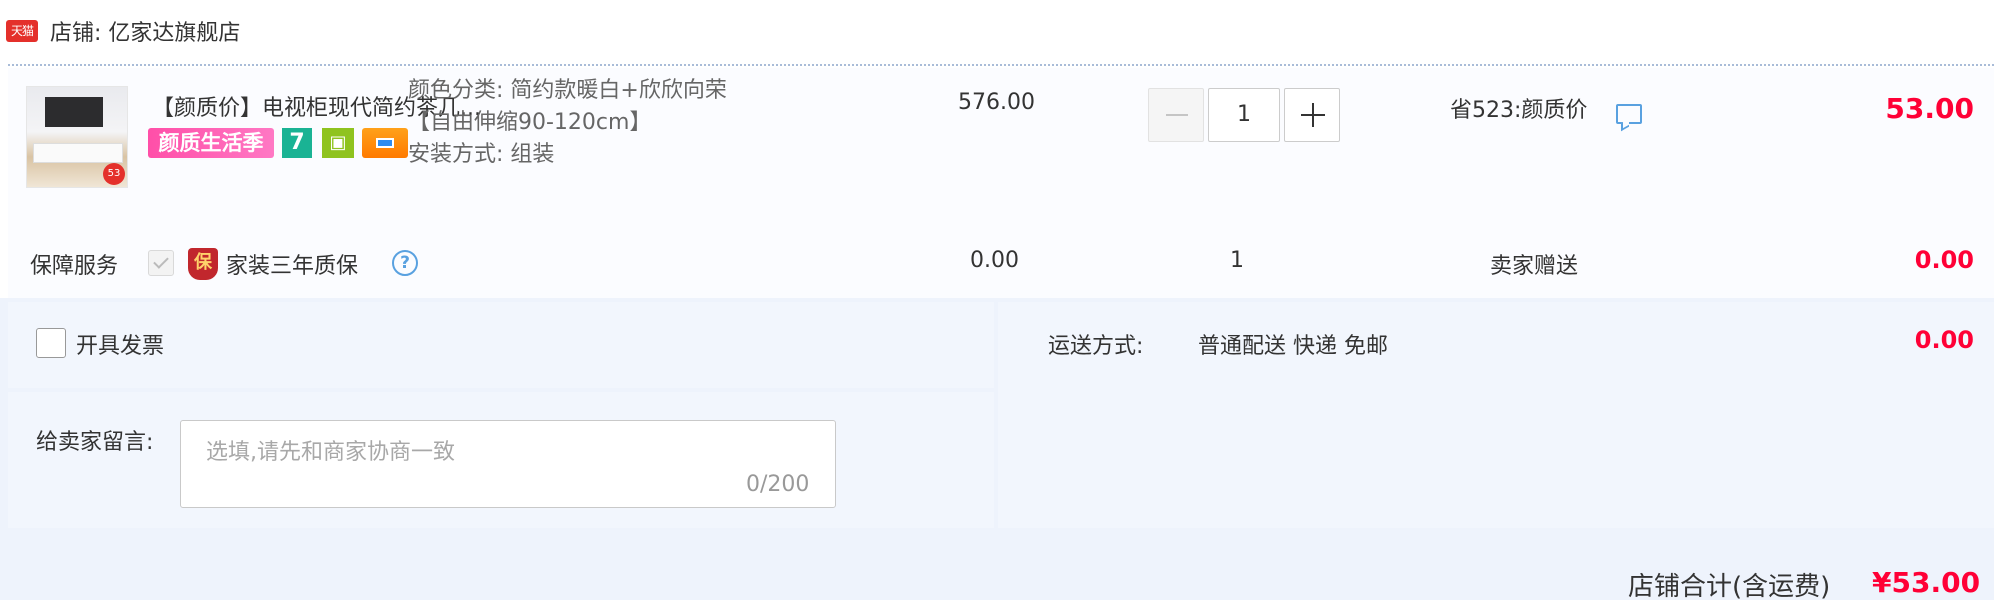  Describe the element at coordinates (1237, 260) in the screenshot. I see `guarantee-quantity: 1` at that location.